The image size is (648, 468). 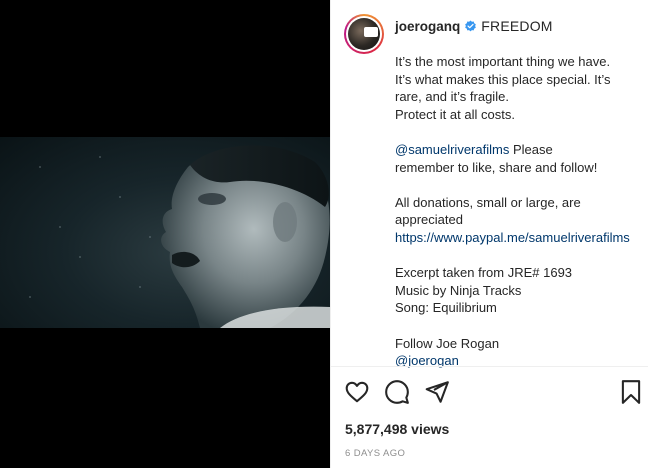 I want to click on post-header: joeroganq FREEDOM, so click(x=489, y=28).